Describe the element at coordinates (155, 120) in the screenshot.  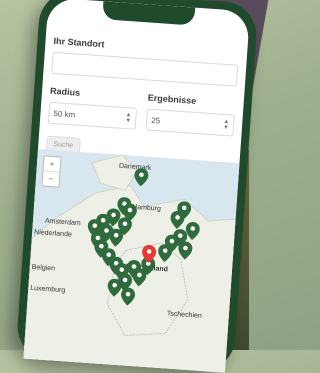
I see `results-value: 25` at that location.